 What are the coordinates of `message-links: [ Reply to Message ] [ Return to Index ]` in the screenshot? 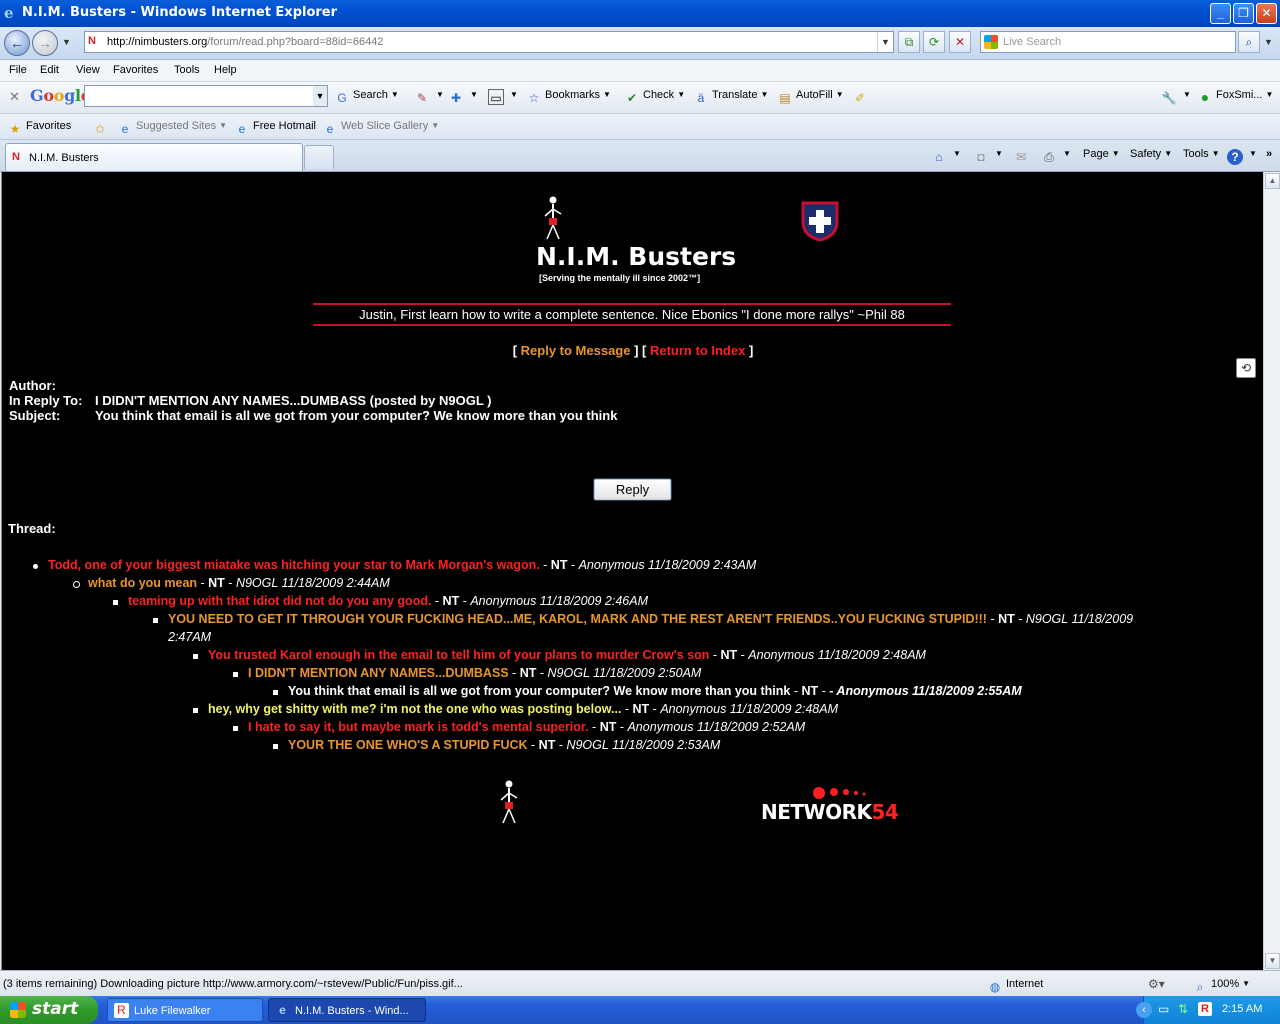 It's located at (633, 350).